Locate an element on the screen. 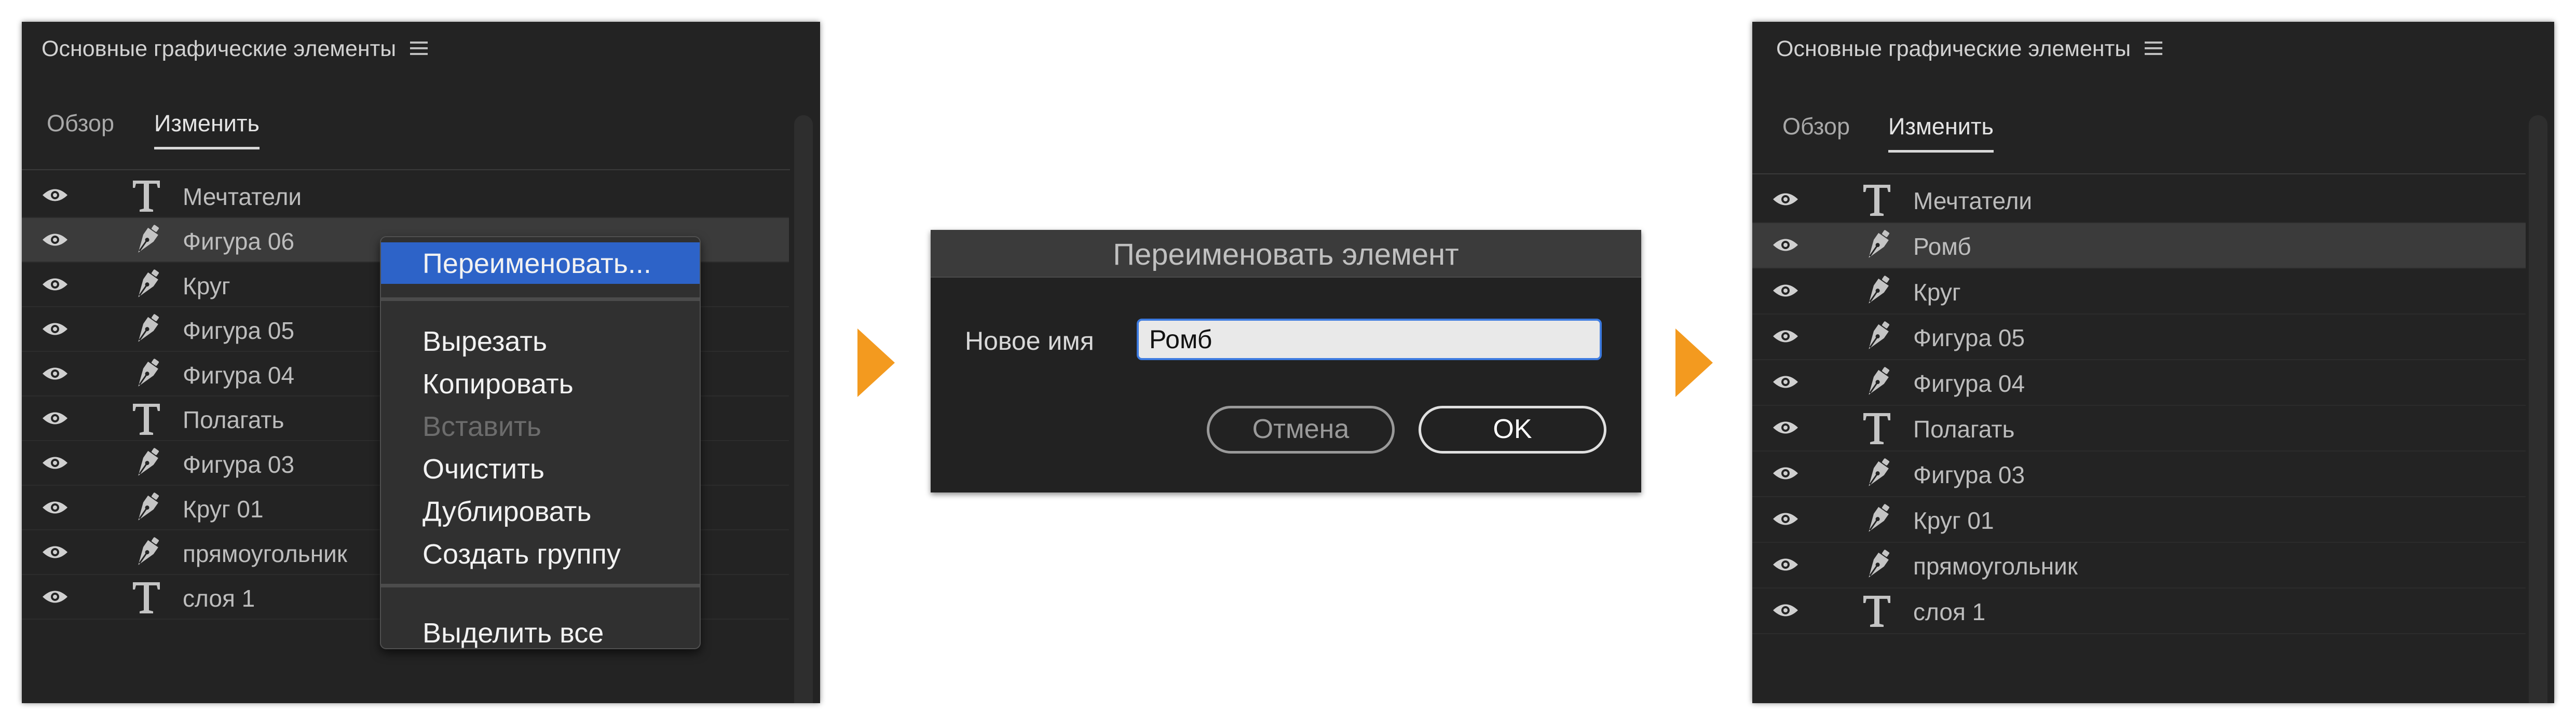  menu-item-label: Очистить is located at coordinates (483, 469).